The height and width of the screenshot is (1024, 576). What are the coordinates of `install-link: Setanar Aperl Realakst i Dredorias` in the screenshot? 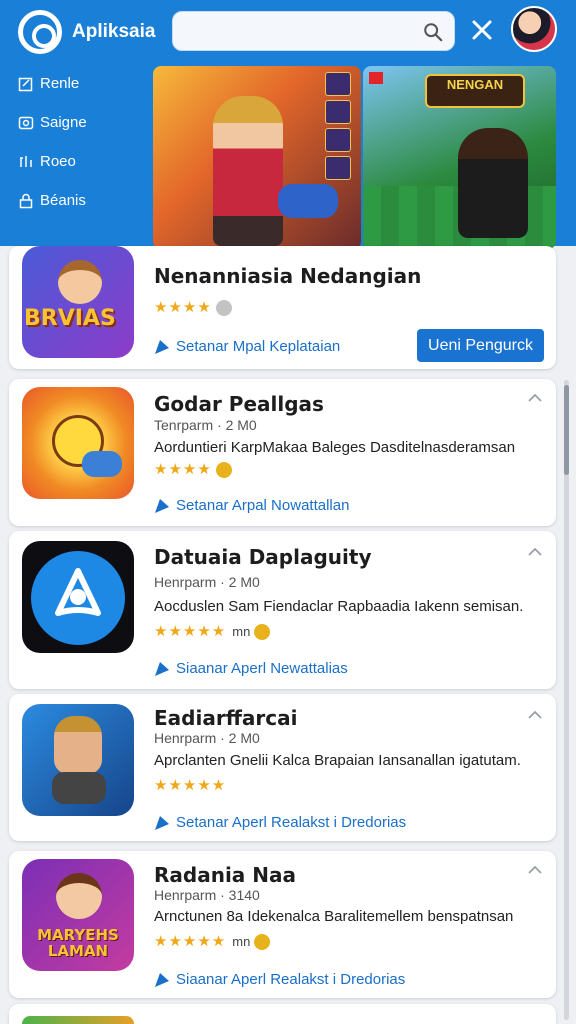 It's located at (280, 822).